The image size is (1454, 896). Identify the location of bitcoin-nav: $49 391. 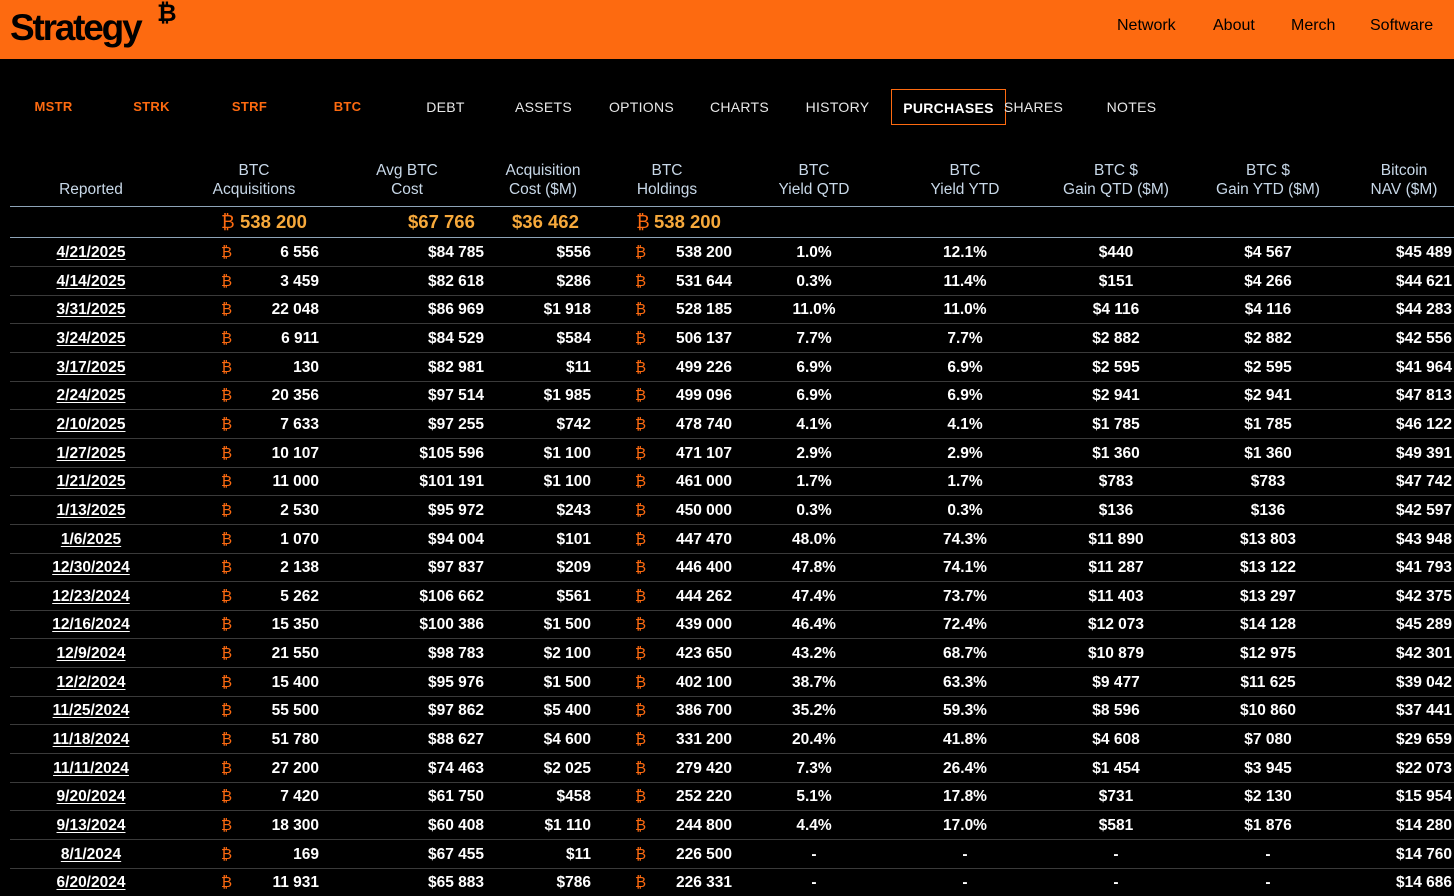
(1423, 453).